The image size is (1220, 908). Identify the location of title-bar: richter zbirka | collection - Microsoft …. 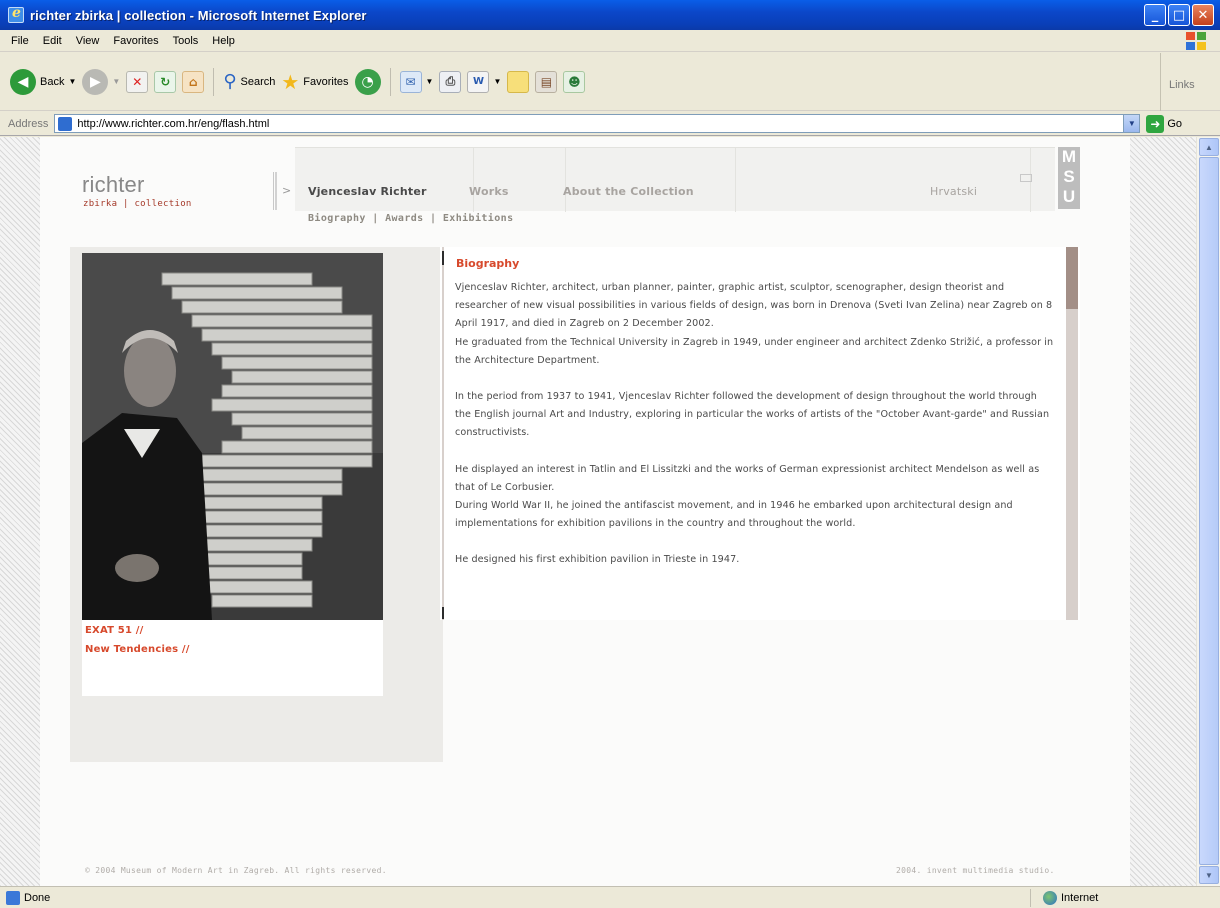
(610, 15).